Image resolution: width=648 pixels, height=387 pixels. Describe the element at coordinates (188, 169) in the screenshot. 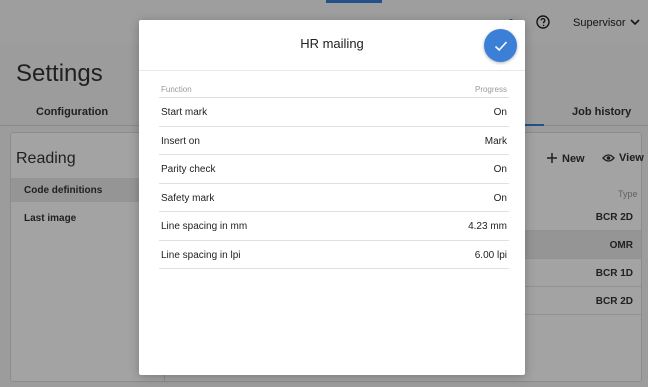

I see `function-cell: Parity check` at that location.